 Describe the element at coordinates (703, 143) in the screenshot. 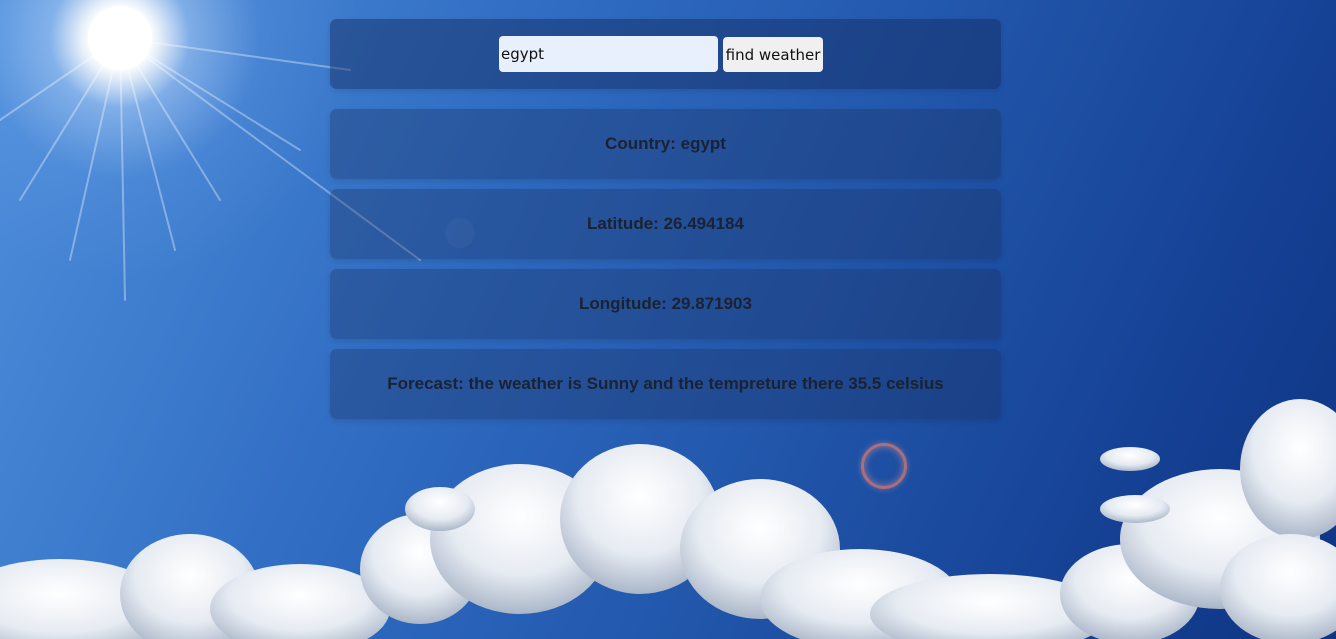

I see `country-value: egypt` at that location.